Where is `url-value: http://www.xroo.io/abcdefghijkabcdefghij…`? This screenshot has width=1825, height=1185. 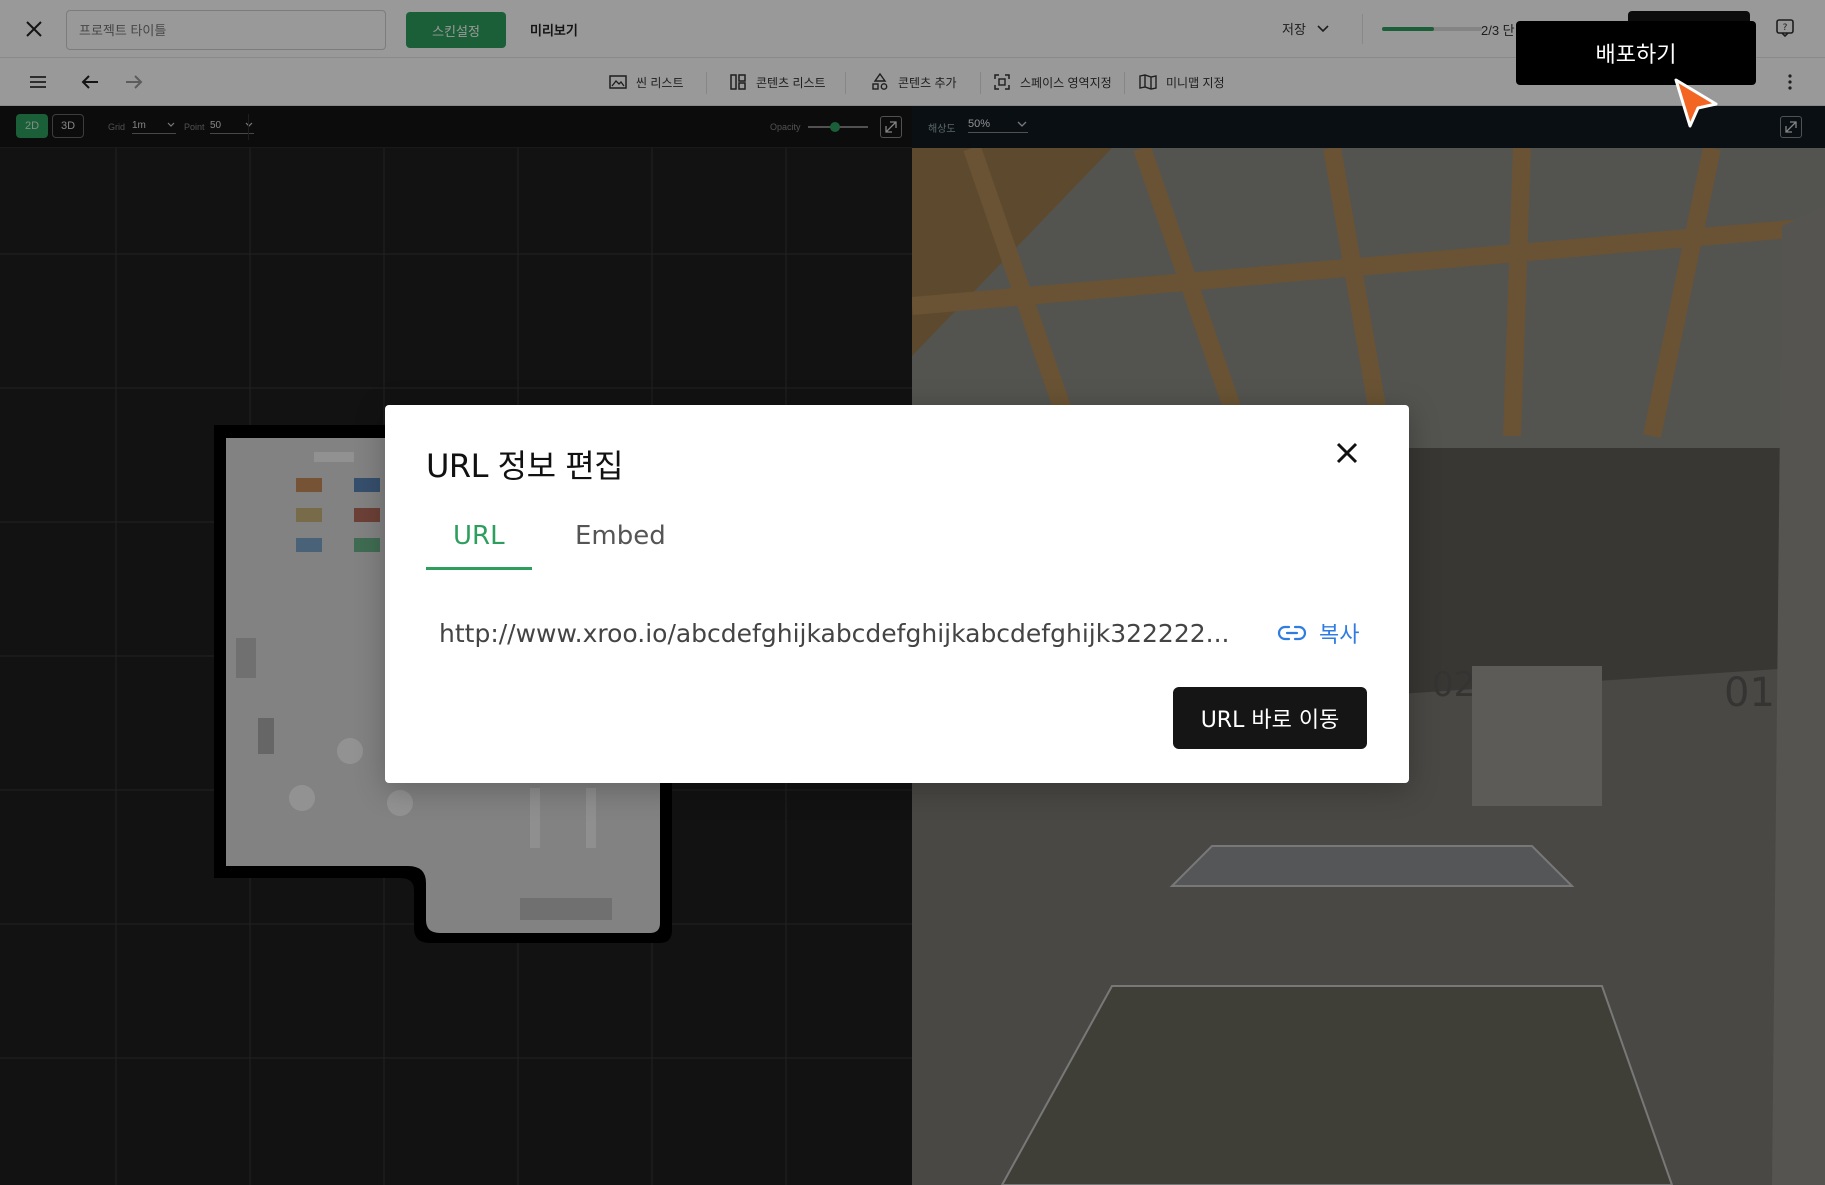
url-value: http://www.xroo.io/abcdefghijkabcdefghij… is located at coordinates (834, 633).